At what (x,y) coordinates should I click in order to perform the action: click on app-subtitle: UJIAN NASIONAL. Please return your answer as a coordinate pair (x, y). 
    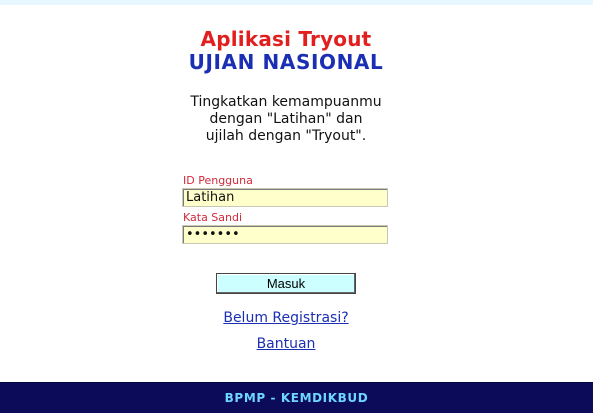
    Looking at the image, I should click on (286, 62).